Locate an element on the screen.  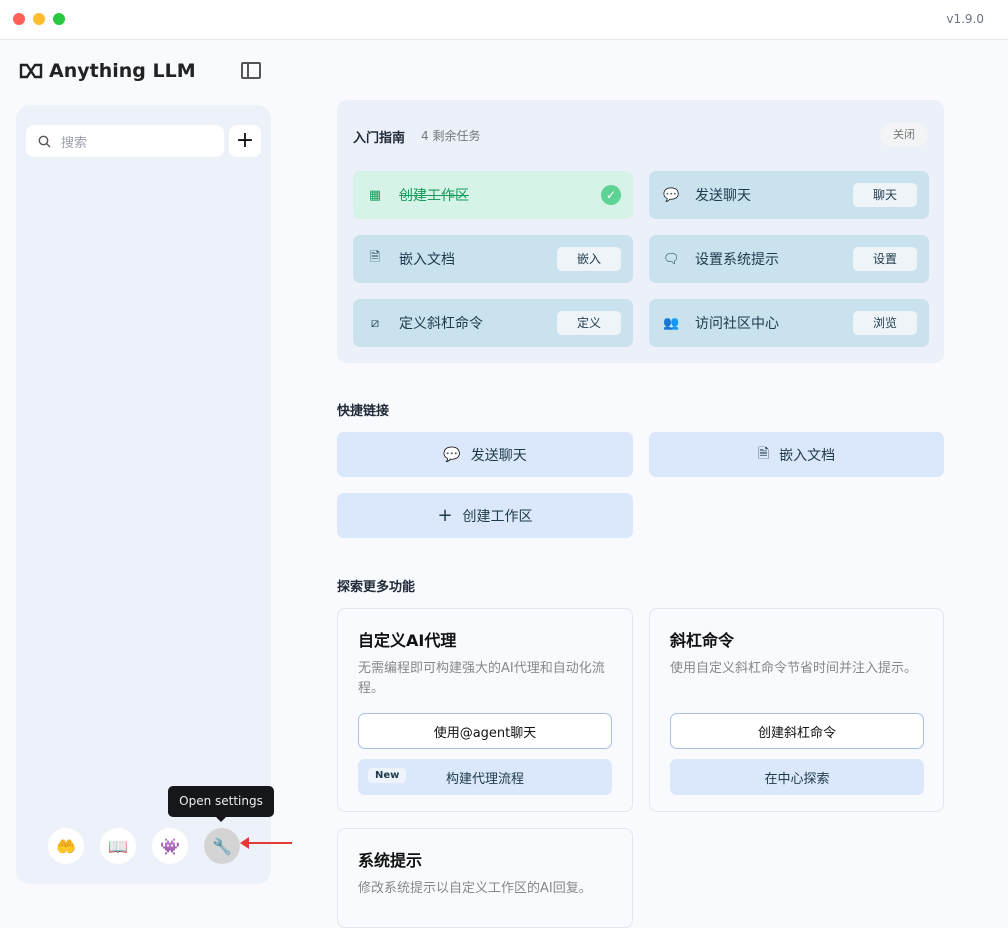
card-desc: 修改系统提示以自定义工作区的AI回复。 is located at coordinates (475, 888).